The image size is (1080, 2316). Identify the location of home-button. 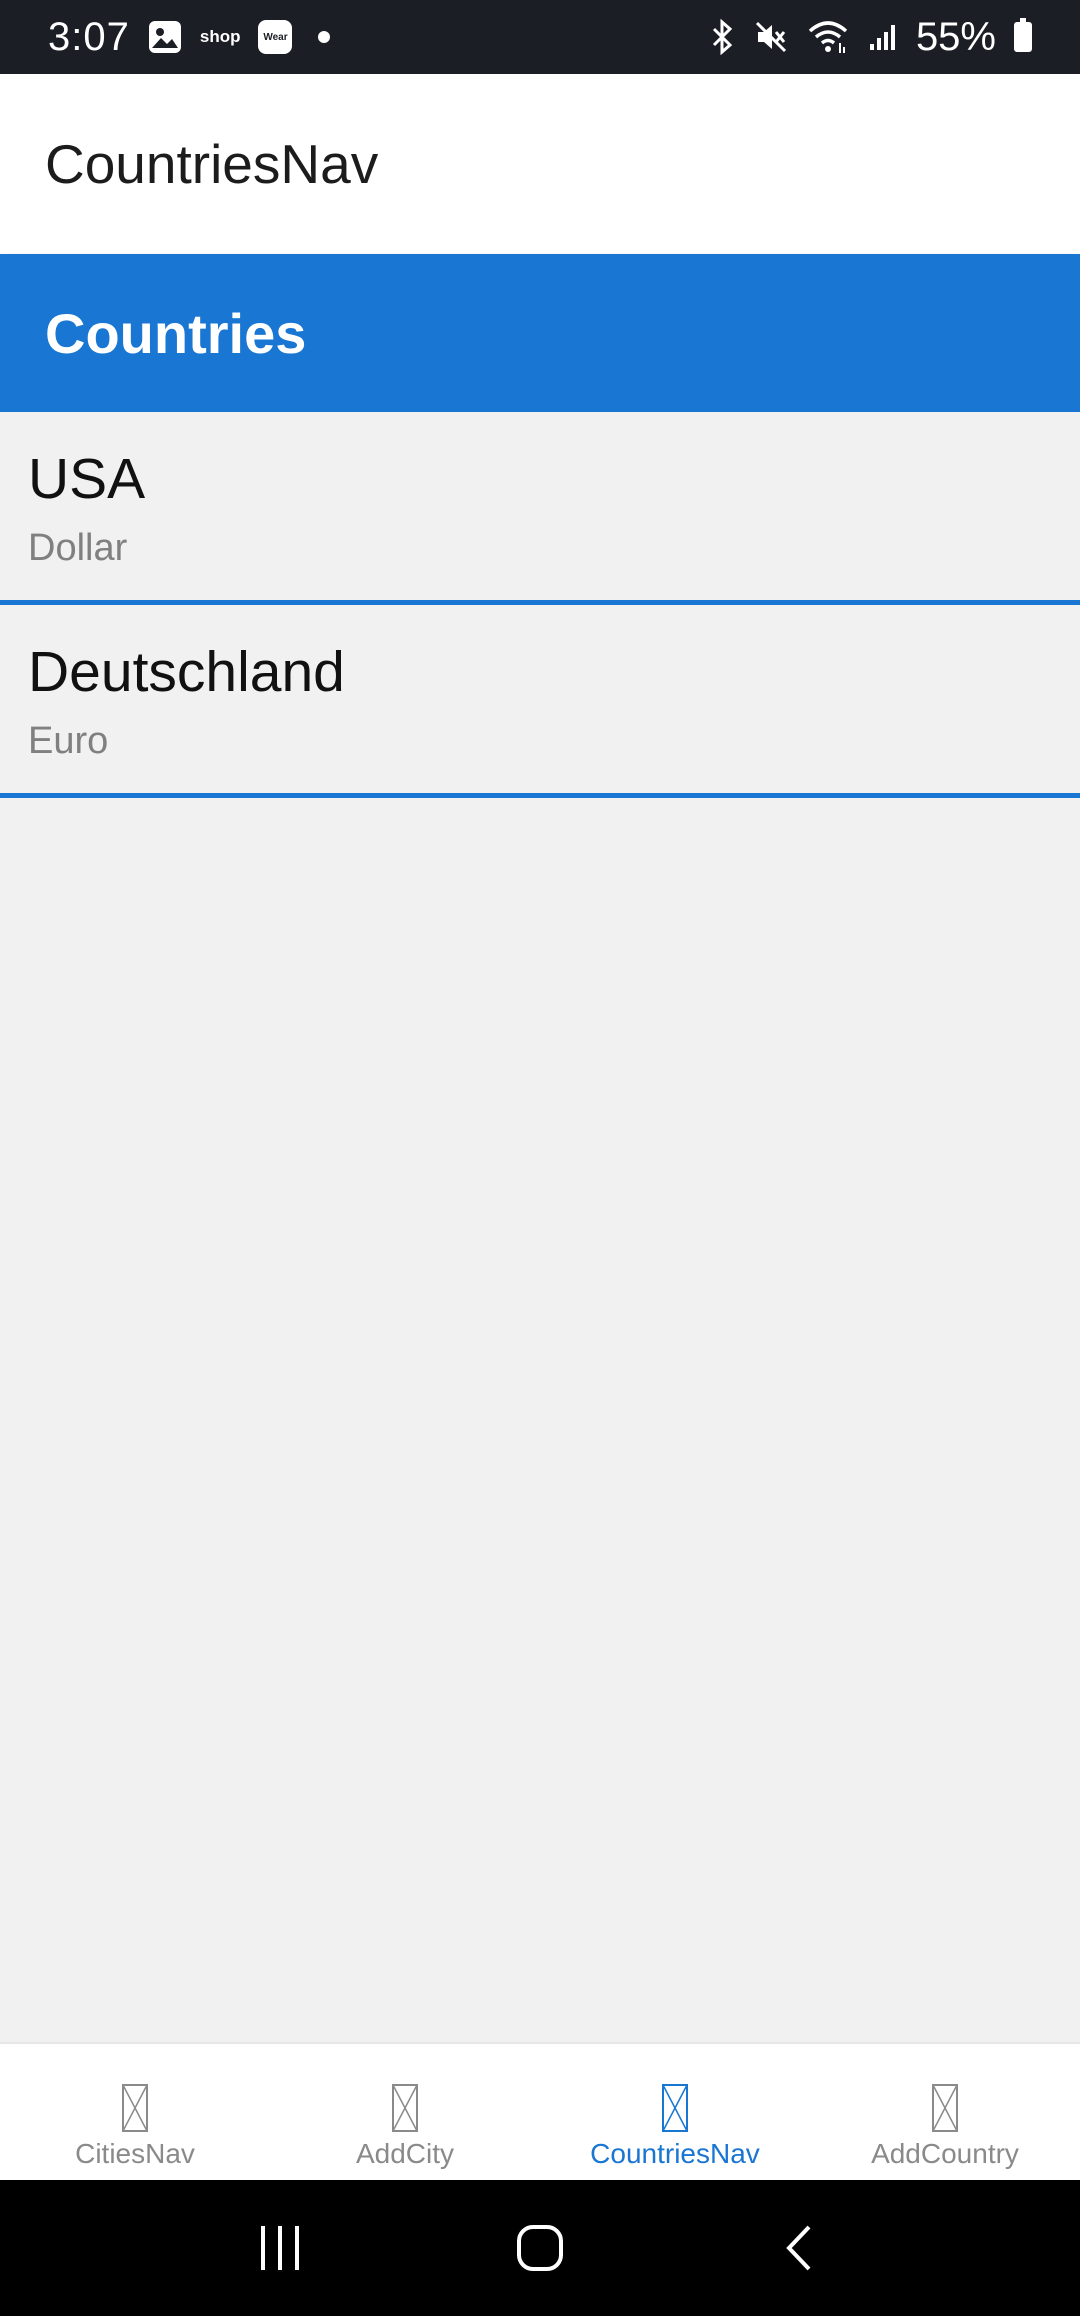
(540, 2248).